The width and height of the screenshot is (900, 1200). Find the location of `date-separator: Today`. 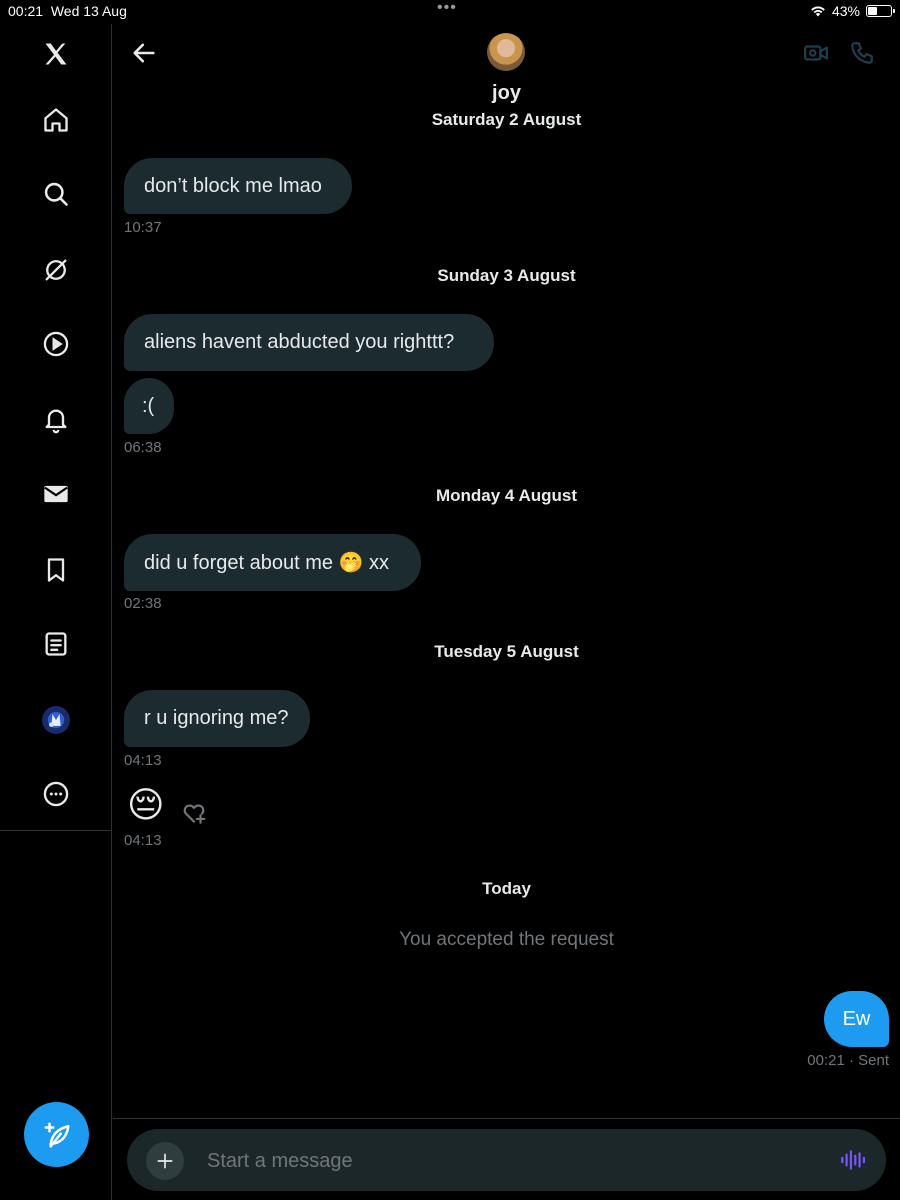

date-separator: Today is located at coordinates (506, 888).